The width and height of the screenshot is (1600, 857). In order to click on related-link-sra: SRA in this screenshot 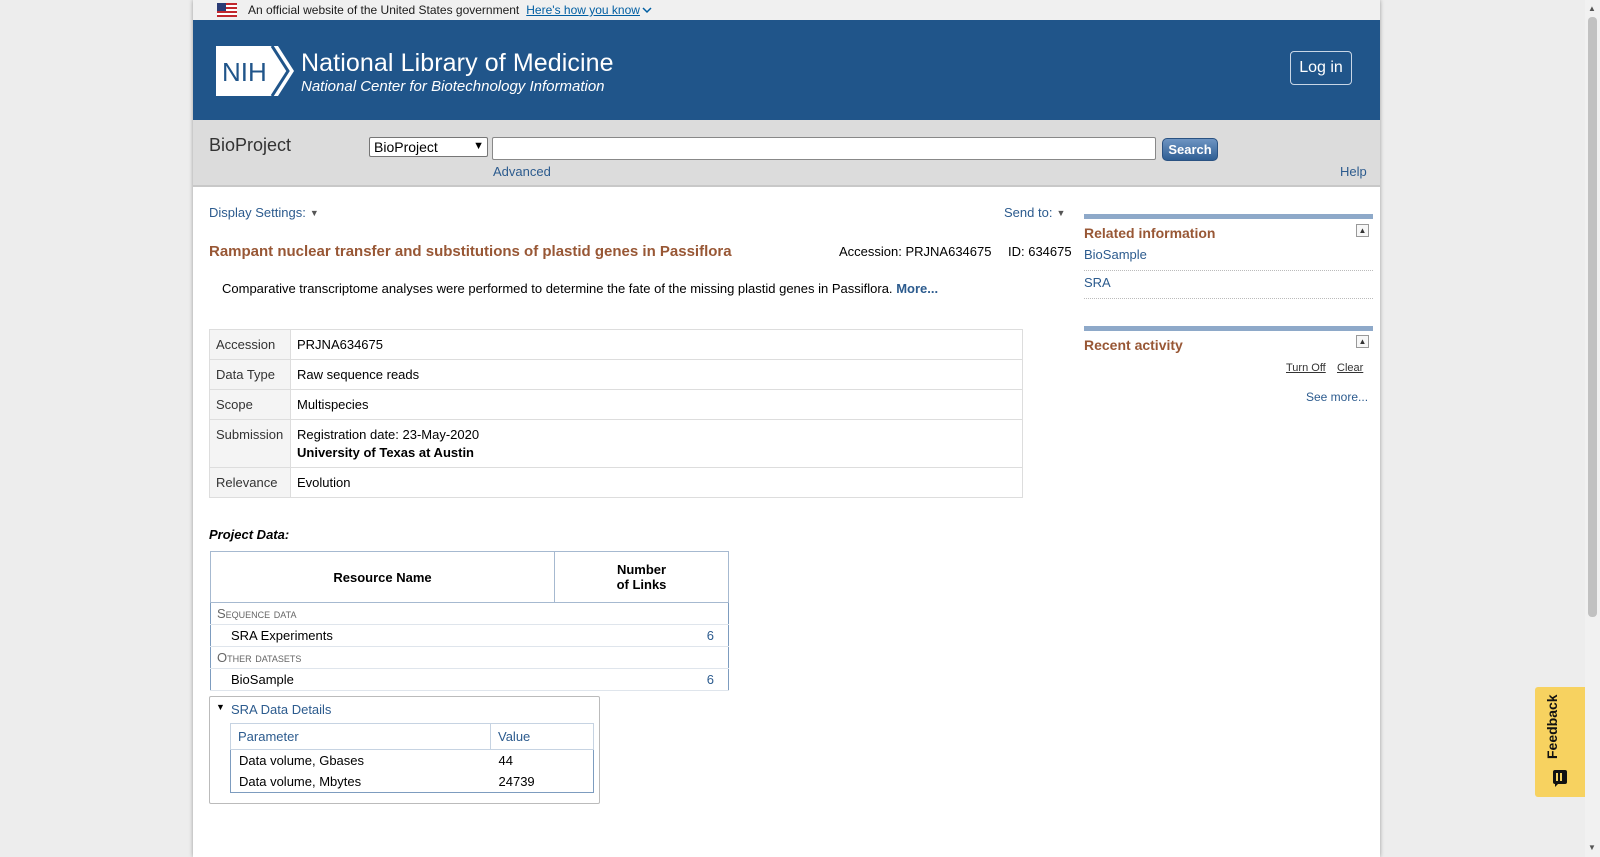, I will do `click(1228, 287)`.